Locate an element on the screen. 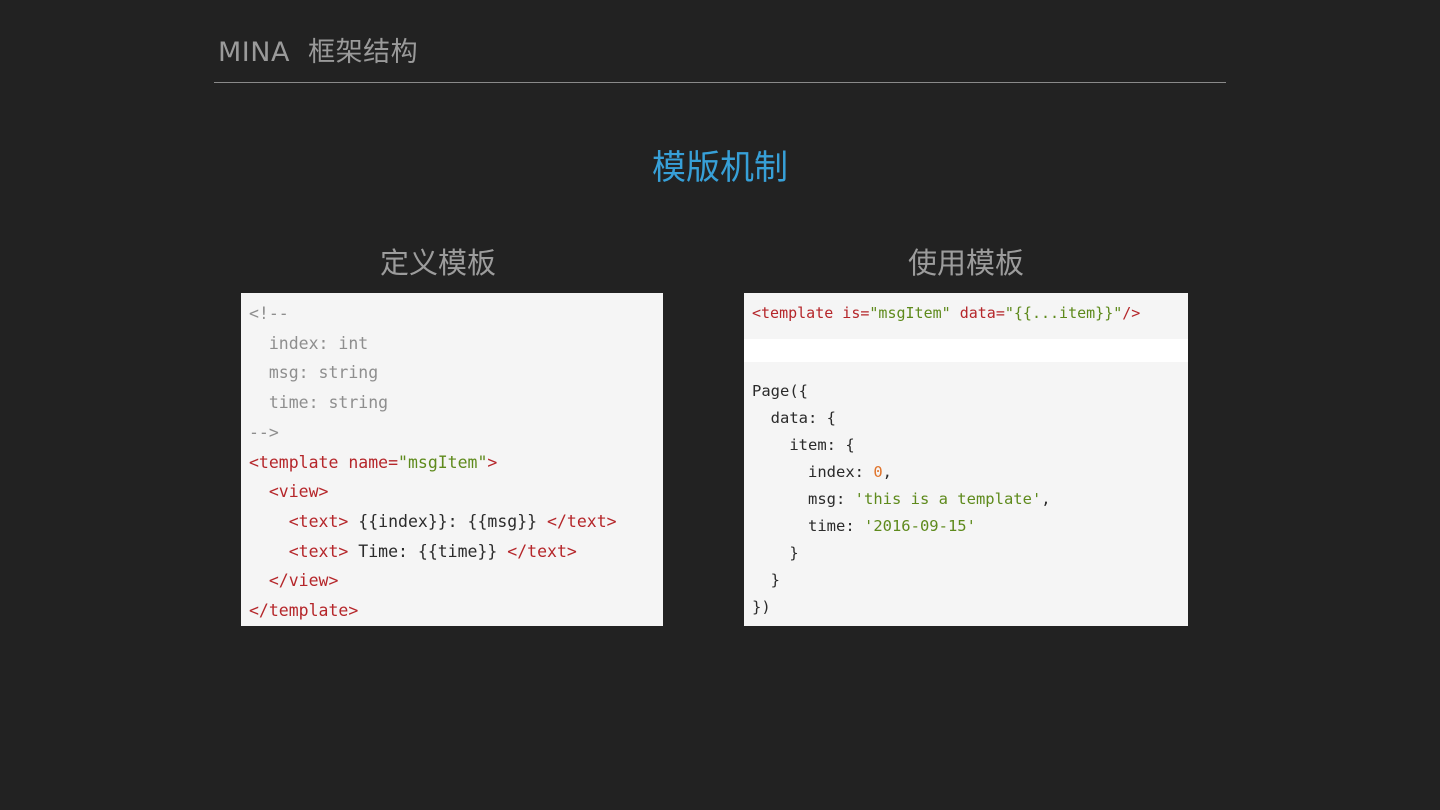 The image size is (1440, 810). code-line: <template name="msgItem"> is located at coordinates (433, 463).